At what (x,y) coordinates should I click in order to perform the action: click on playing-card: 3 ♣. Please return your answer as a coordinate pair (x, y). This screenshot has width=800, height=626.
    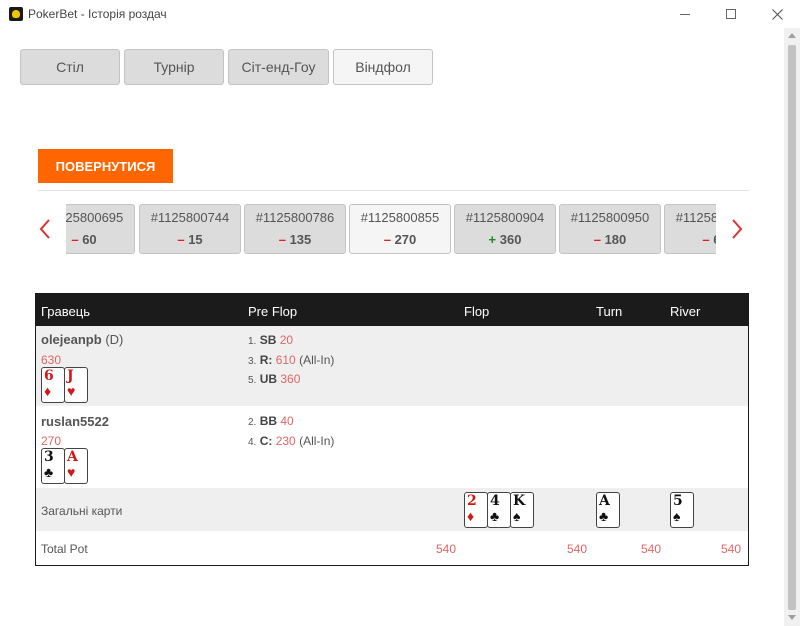
    Looking at the image, I should click on (53, 466).